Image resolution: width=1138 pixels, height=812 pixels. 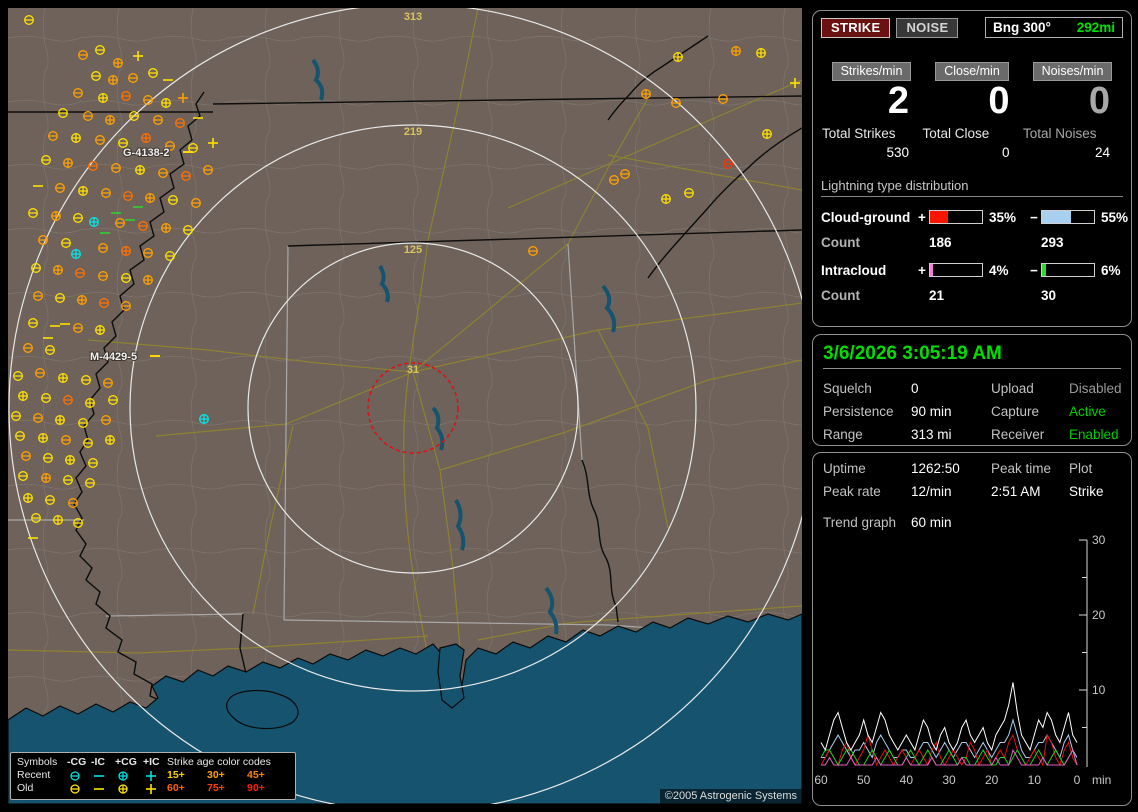 What do you see at coordinates (1094, 434) in the screenshot?
I see `receiver-value: Enabled` at bounding box center [1094, 434].